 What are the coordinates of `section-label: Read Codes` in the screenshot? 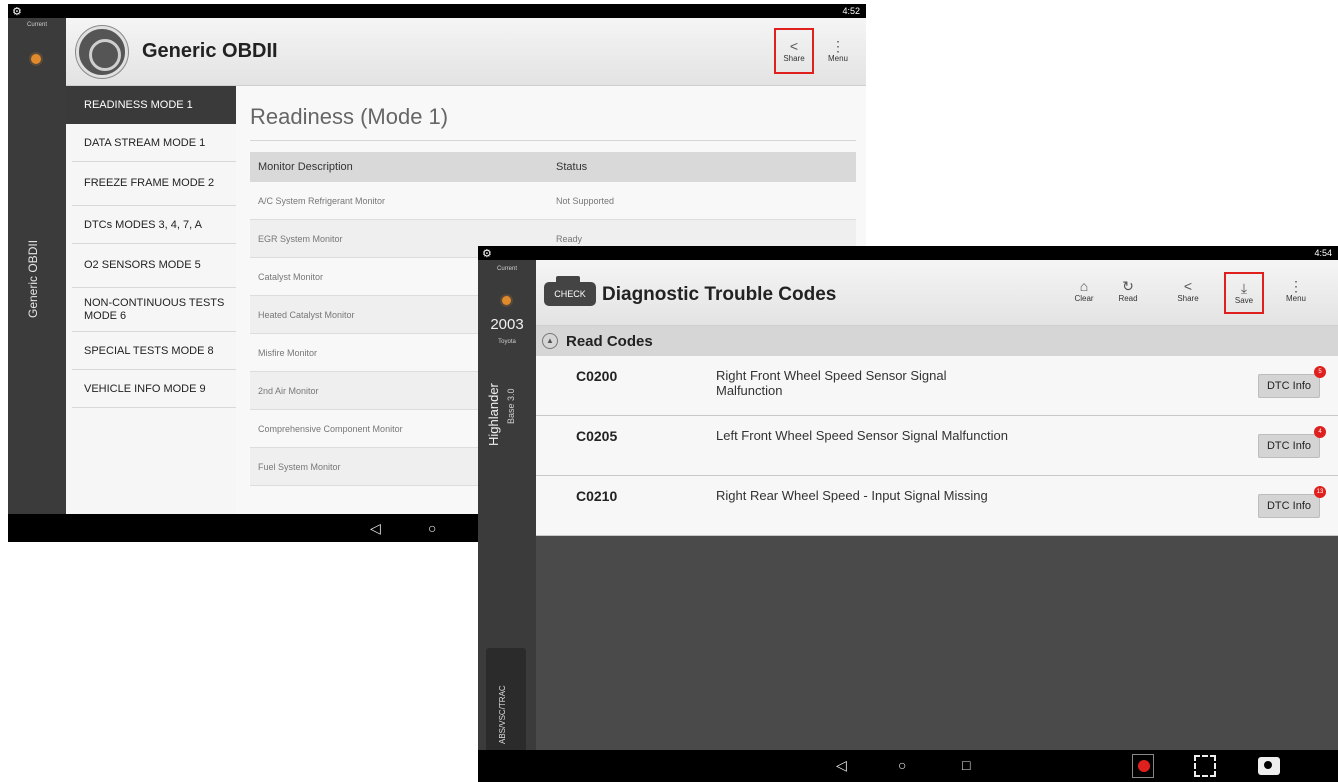 It's located at (609, 341).